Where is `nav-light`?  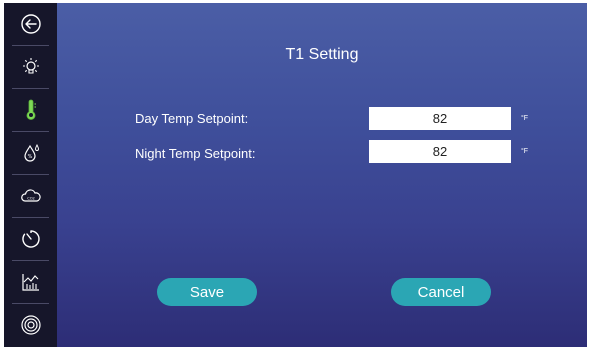 nav-light is located at coordinates (30, 67).